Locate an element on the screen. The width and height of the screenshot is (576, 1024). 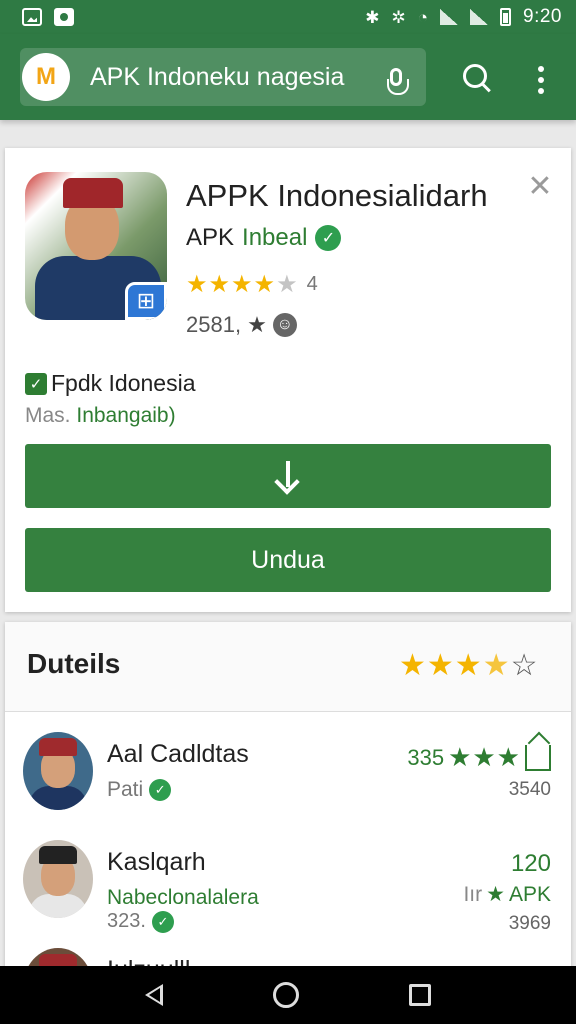
app-badge-icon: ⊞ is located at coordinates (146, 301).